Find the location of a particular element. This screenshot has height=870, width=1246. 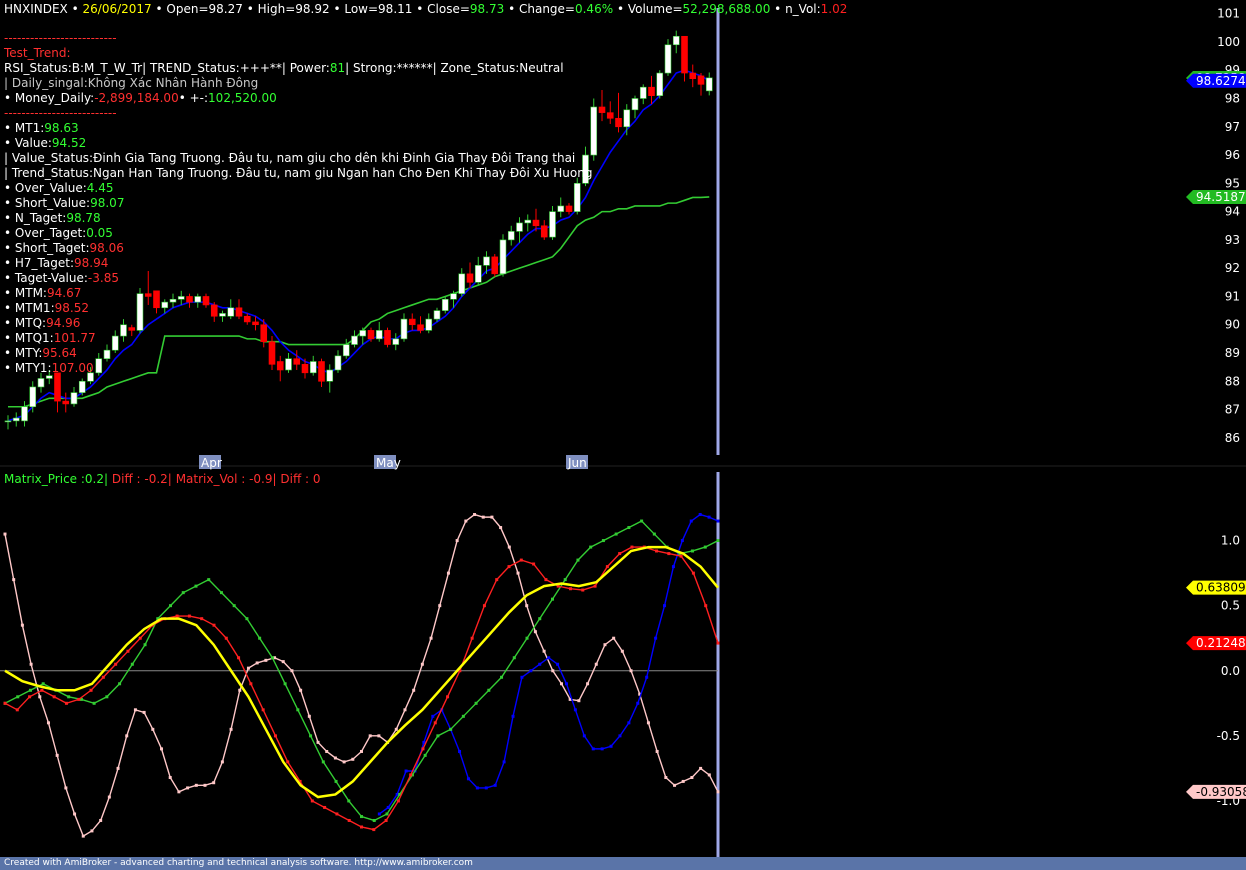

blue-series-line is located at coordinates (548, 664).